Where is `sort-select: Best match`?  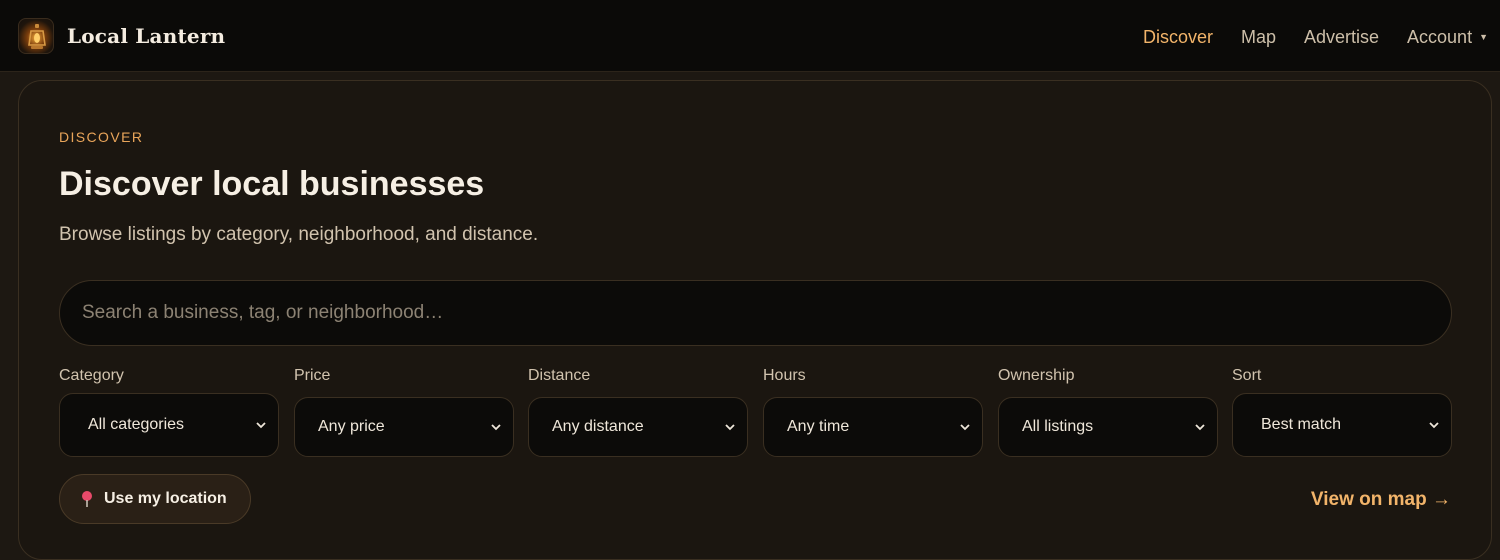 sort-select: Best match is located at coordinates (1342, 425).